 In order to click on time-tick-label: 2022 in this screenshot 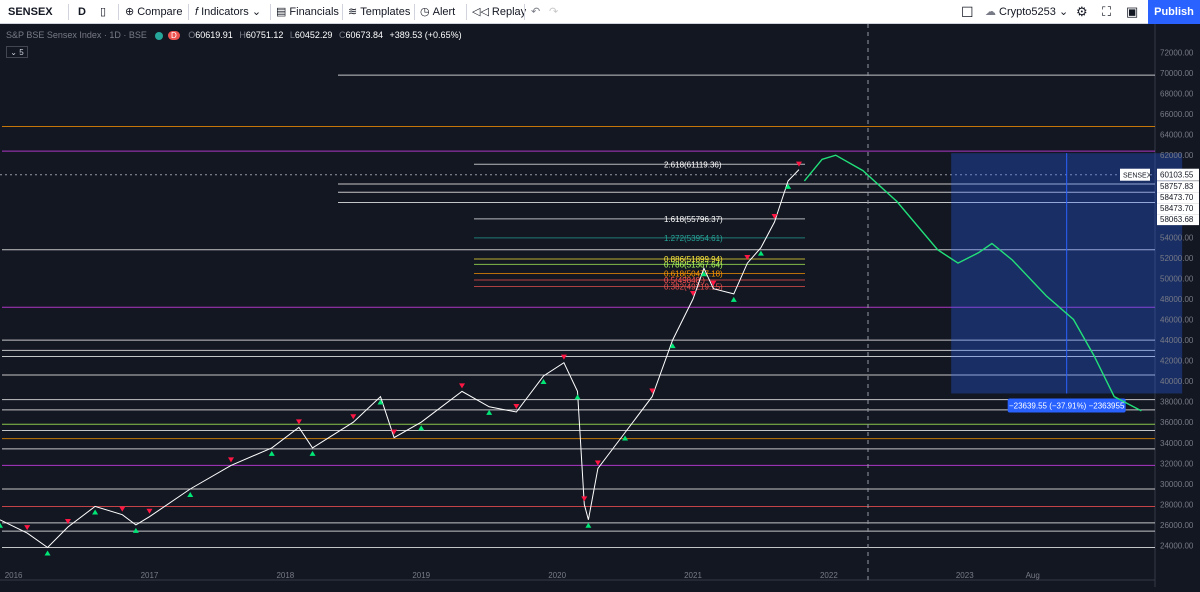, I will do `click(829, 575)`.